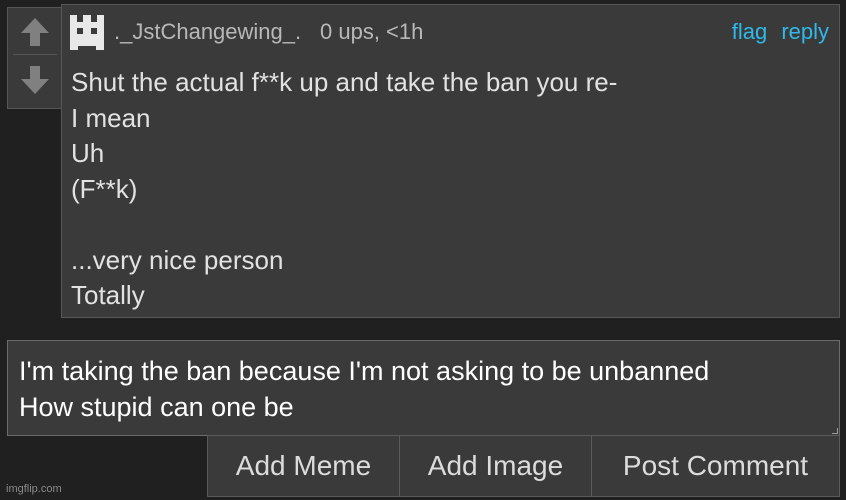 The width and height of the screenshot is (846, 500). What do you see at coordinates (495, 466) in the screenshot?
I see `add-image-button: Add Image` at bounding box center [495, 466].